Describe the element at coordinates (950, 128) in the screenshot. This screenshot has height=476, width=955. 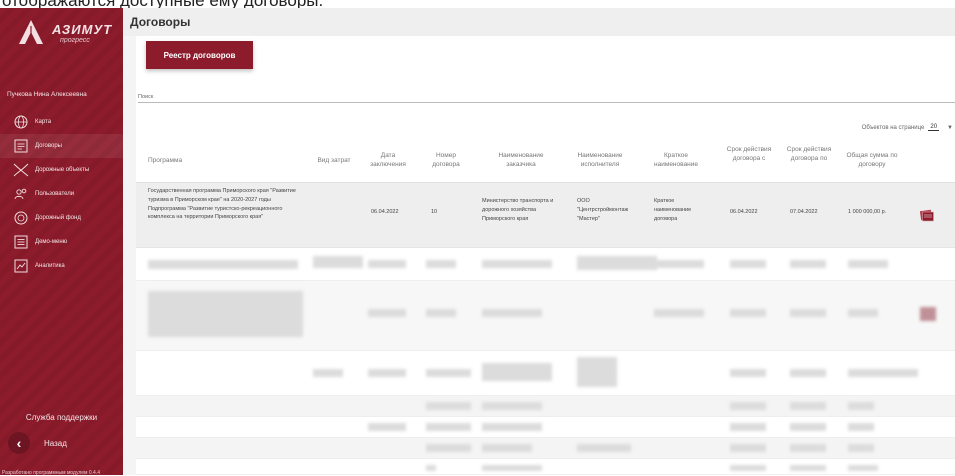
I see `caret-down-icon: ▼` at that location.